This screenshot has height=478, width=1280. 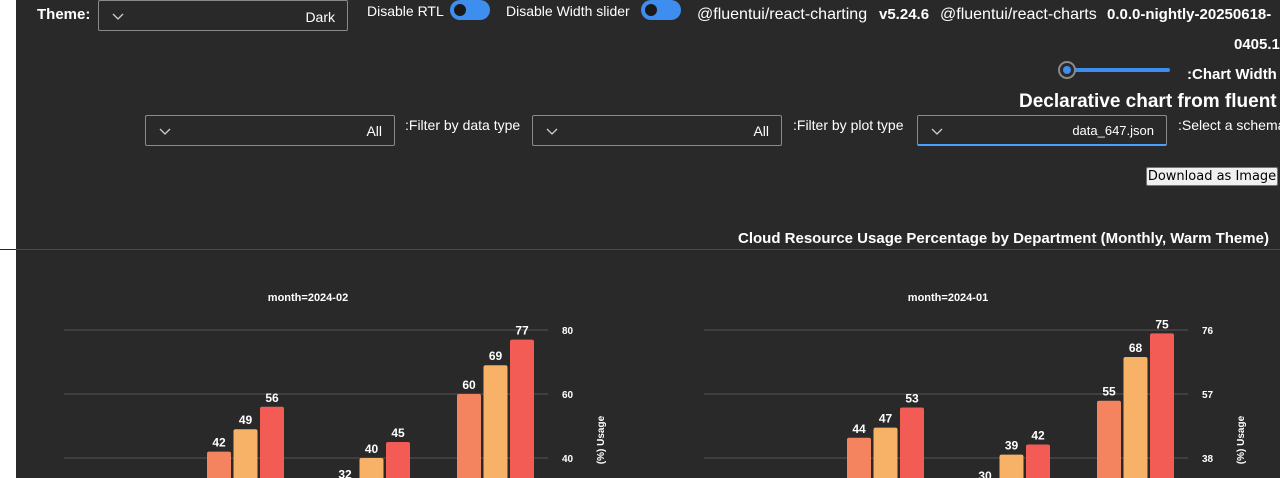 I want to click on plot-type-filter-dropdown: All, so click(x=657, y=130).